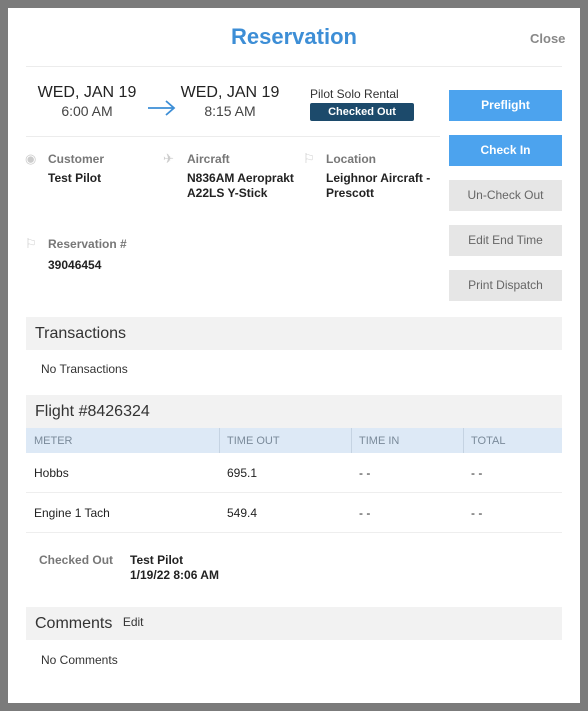 This screenshot has height=711, width=588. Describe the element at coordinates (87, 244) in the screenshot. I see `reservation-number-label: Reservation #` at that location.